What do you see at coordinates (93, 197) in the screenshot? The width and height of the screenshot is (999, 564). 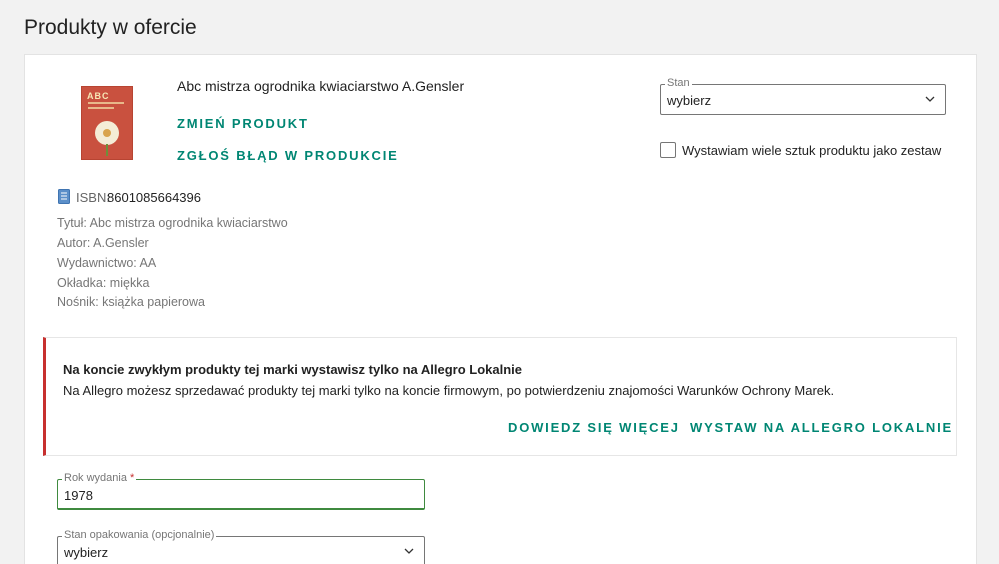 I see `isbn-label: ISBN:` at bounding box center [93, 197].